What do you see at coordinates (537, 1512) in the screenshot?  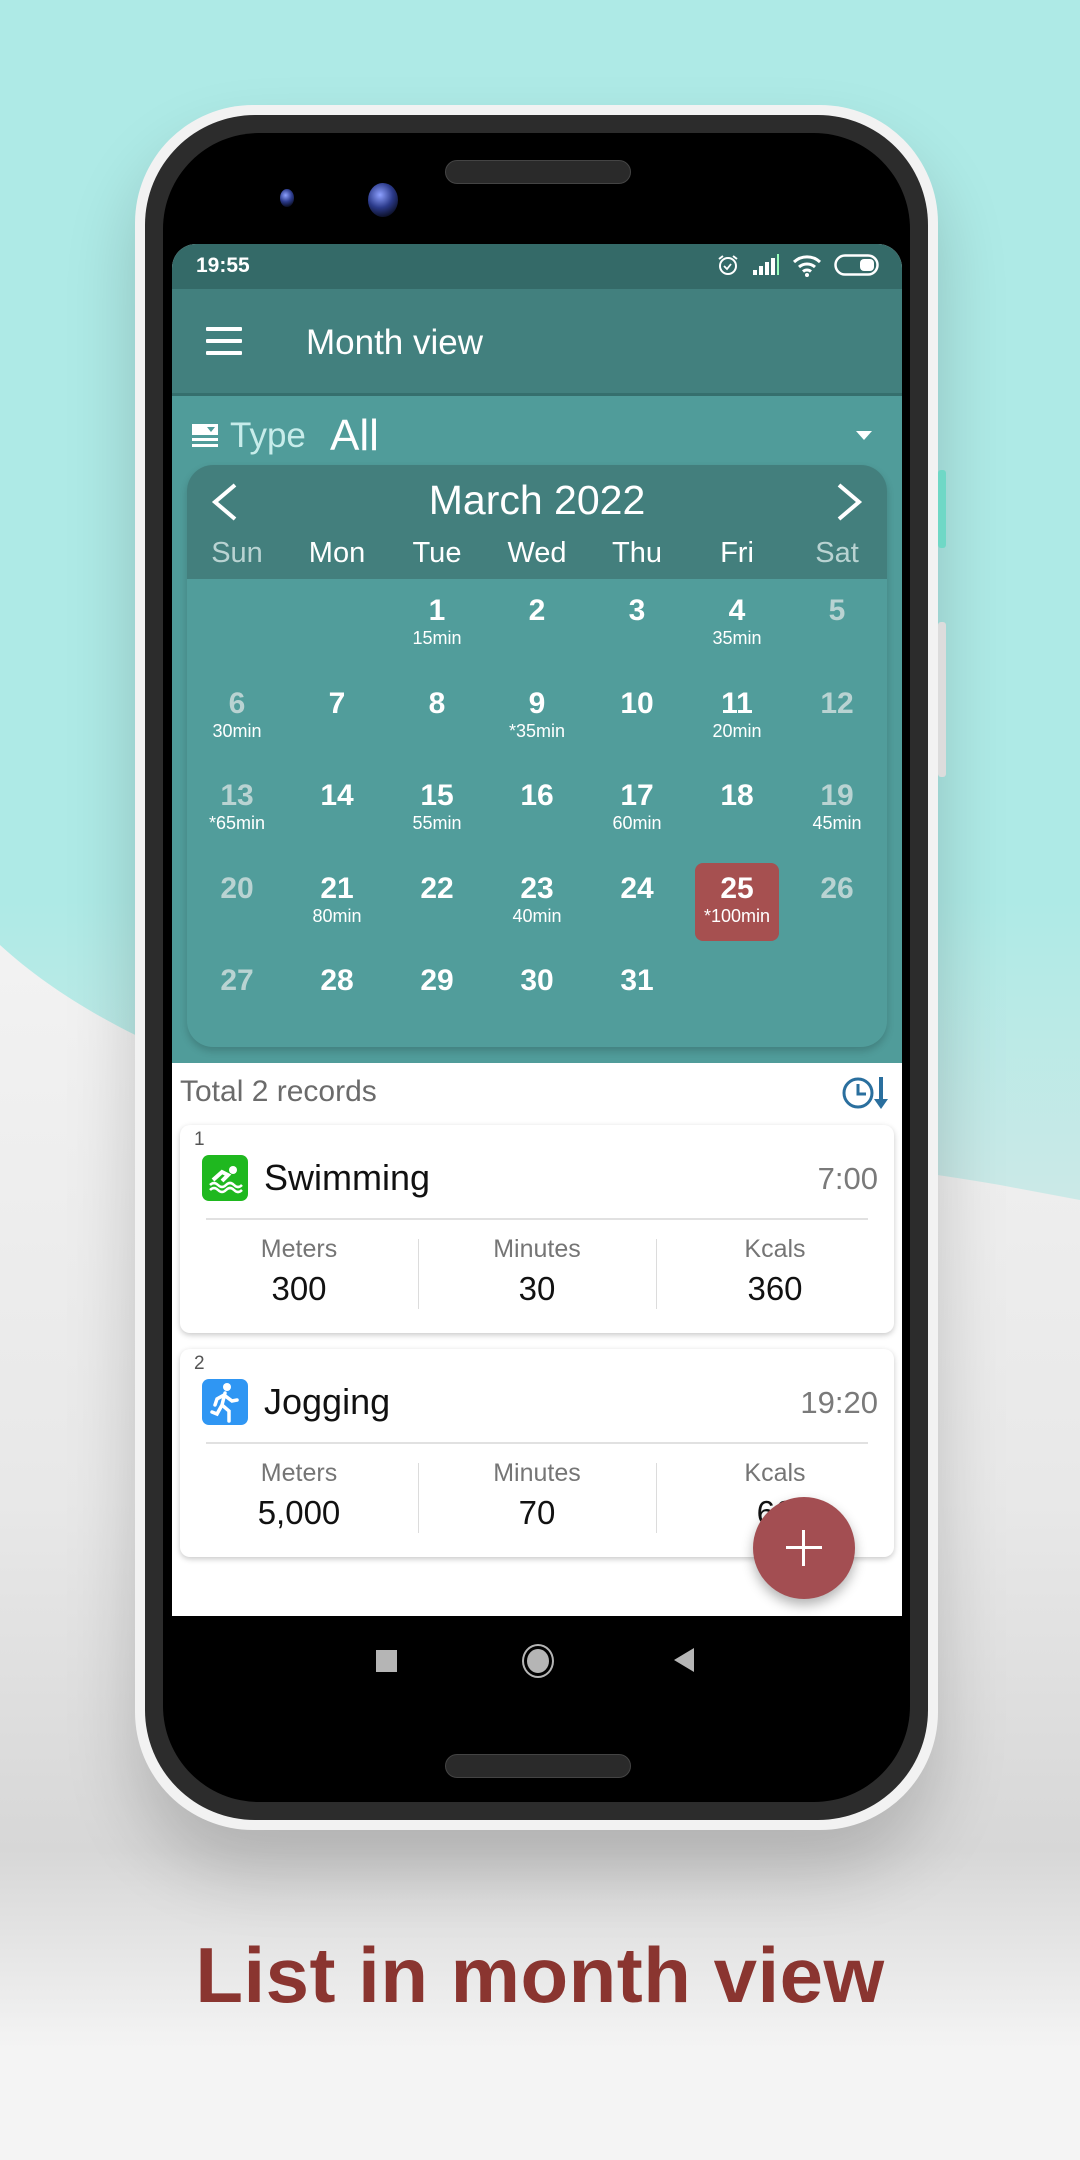 I see `stat-value: 70` at bounding box center [537, 1512].